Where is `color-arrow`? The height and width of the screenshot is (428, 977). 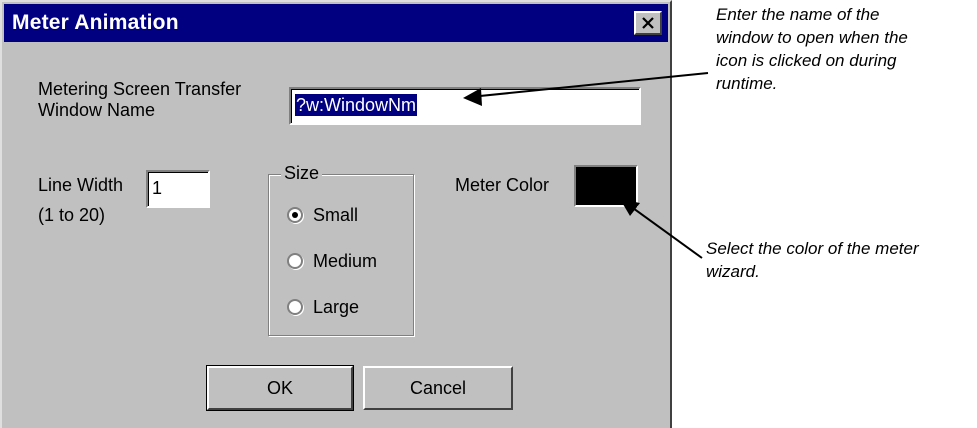 color-arrow is located at coordinates (661, 229).